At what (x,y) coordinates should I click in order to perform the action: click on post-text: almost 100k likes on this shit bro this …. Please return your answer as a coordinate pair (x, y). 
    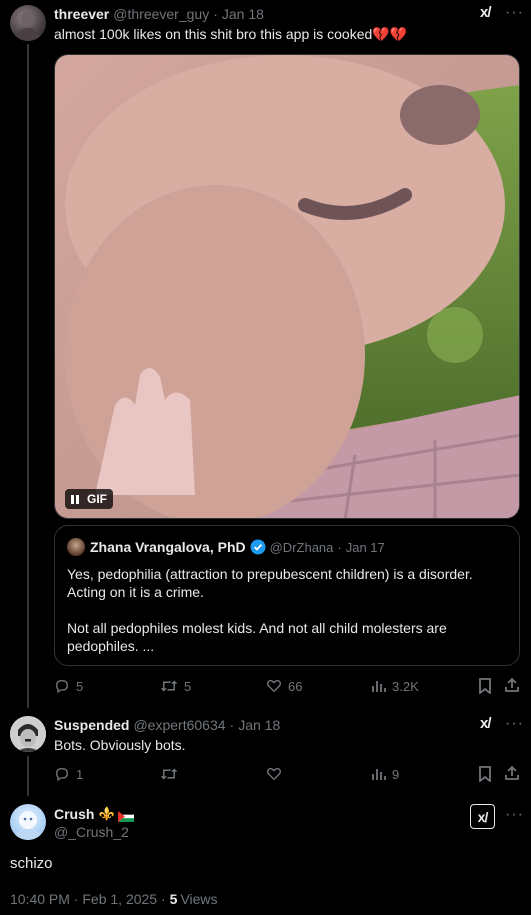
    Looking at the image, I should click on (231, 34).